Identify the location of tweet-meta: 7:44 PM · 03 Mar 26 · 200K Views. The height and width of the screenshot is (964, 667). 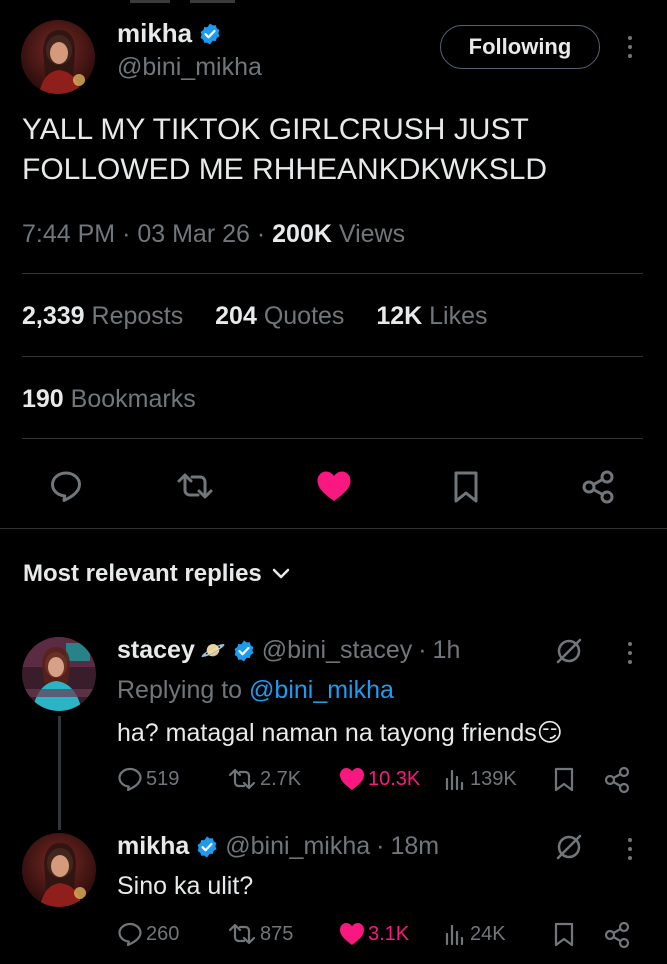
(214, 234).